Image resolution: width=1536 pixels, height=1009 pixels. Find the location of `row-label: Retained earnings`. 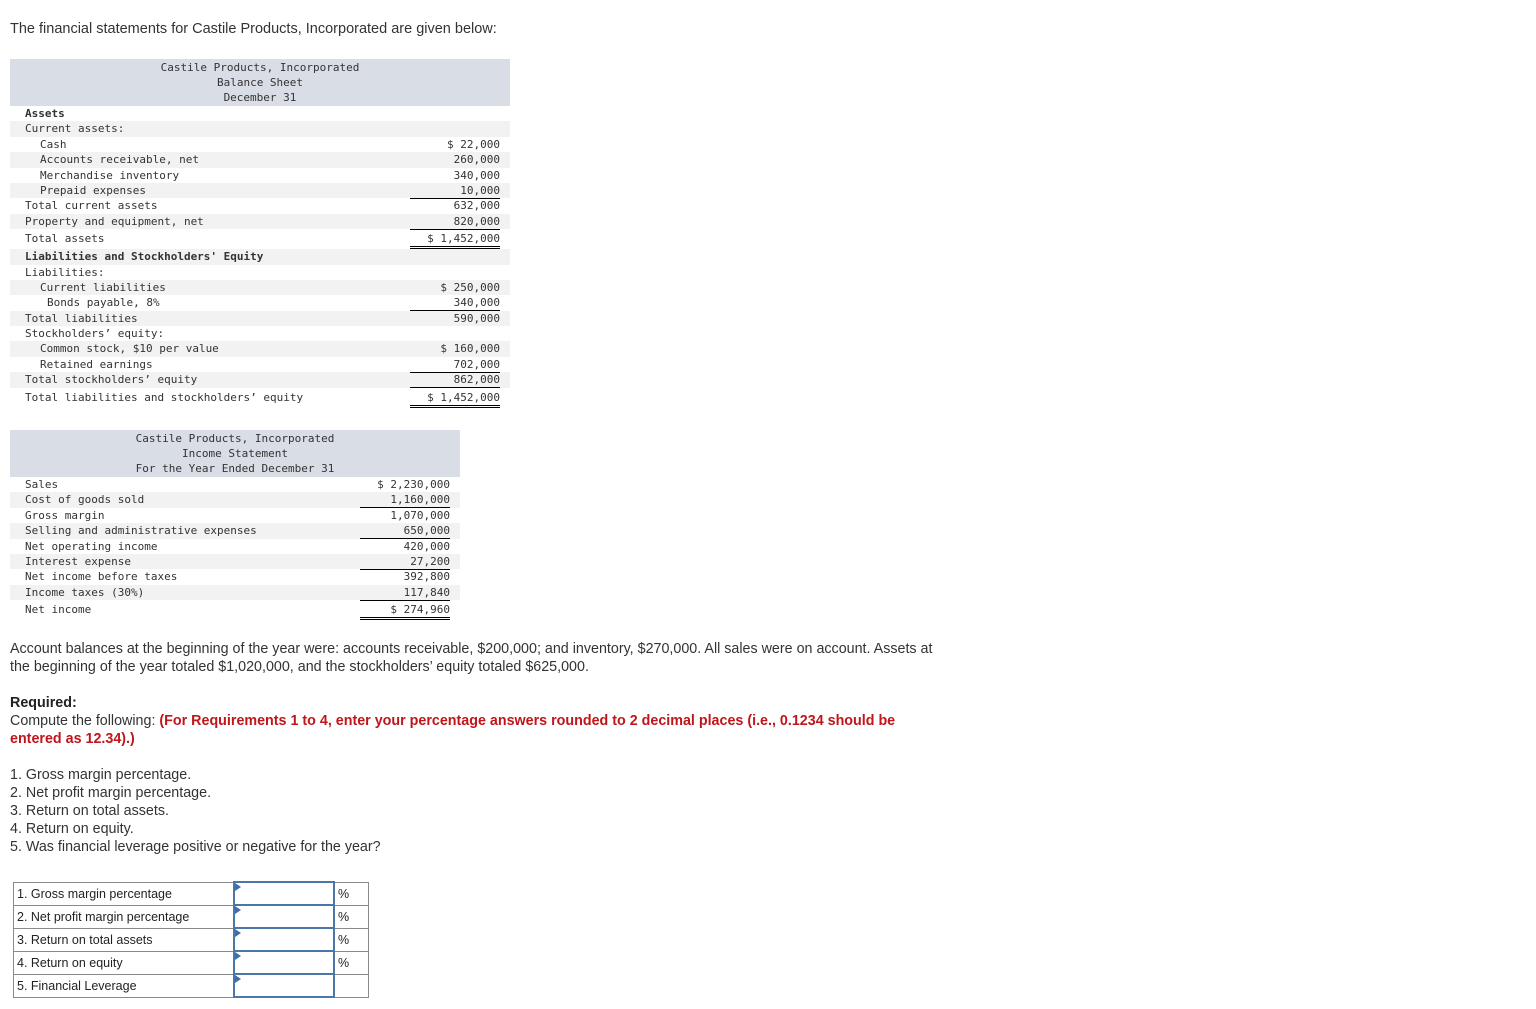

row-label: Retained earnings is located at coordinates (96, 364).